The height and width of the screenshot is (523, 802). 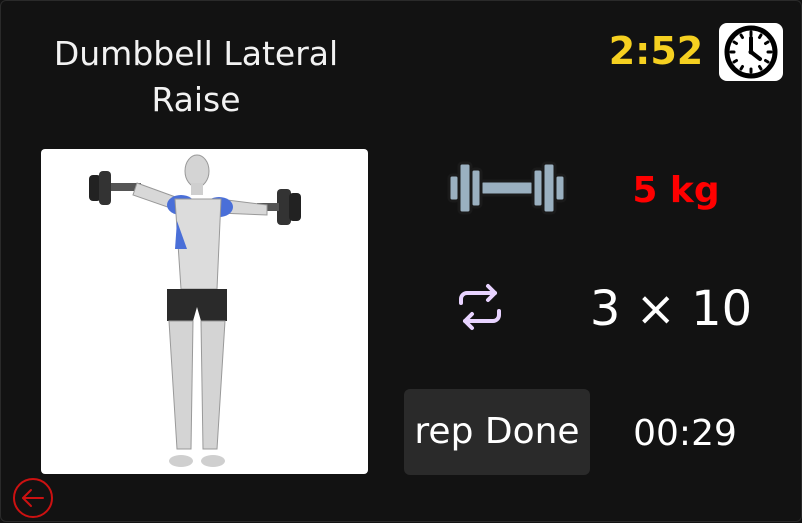 I want to click on dumbbell-icon, so click(x=507, y=190).